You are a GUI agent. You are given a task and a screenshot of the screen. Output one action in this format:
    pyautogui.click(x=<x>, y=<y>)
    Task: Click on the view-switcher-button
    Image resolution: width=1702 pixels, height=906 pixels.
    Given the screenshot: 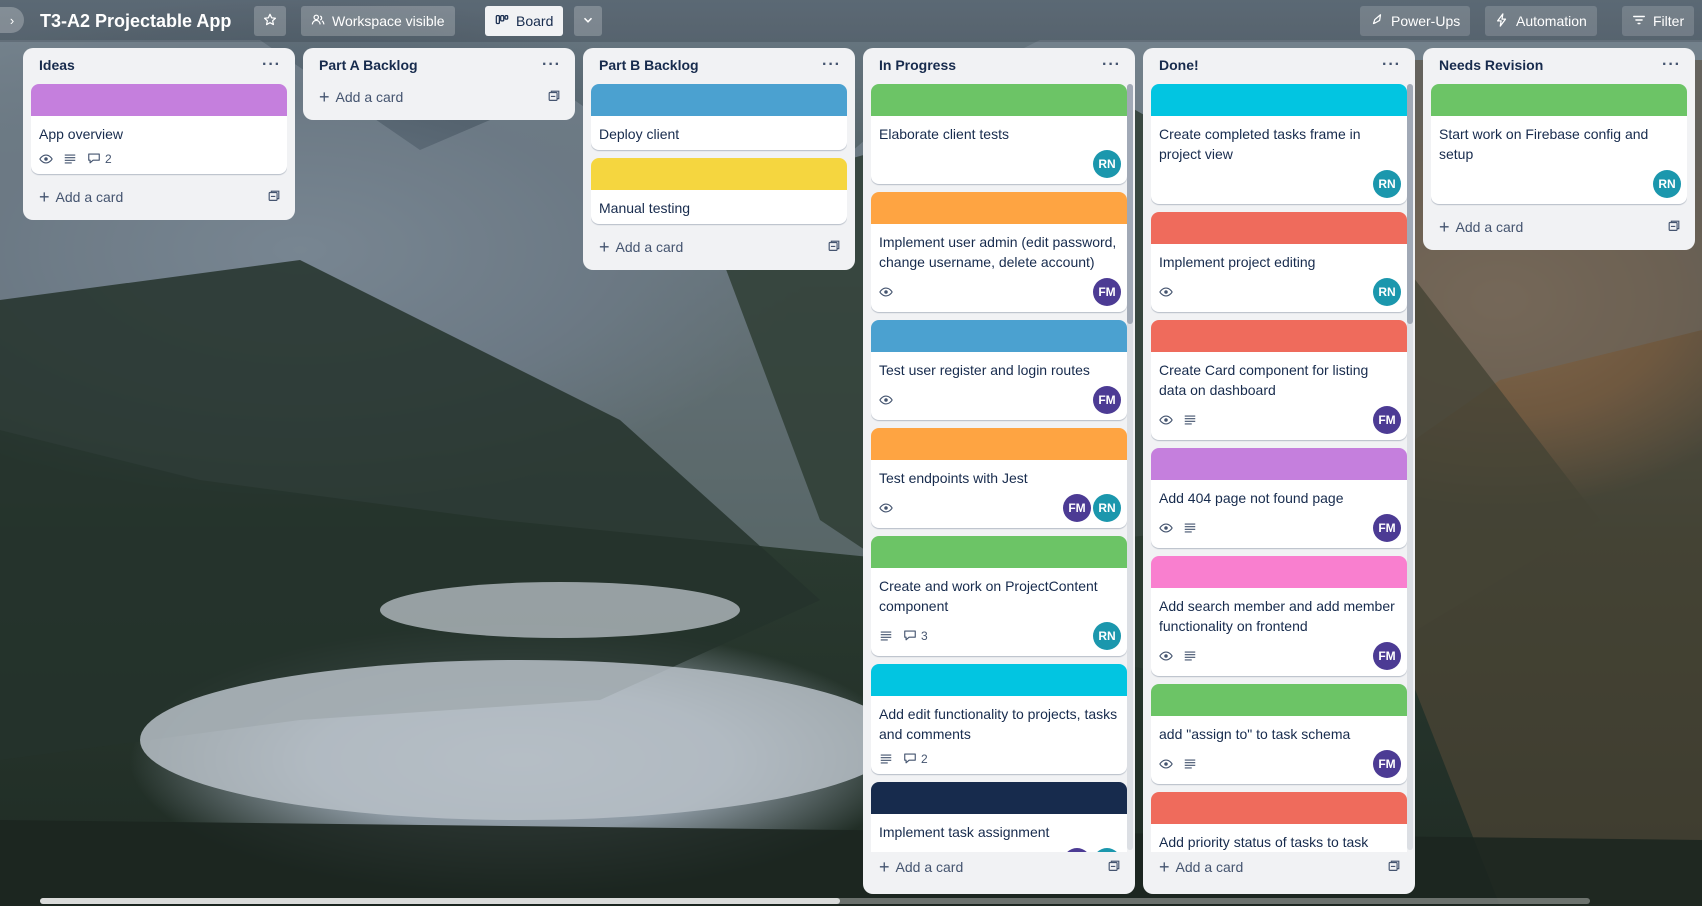 What is the action you would take?
    pyautogui.click(x=588, y=21)
    